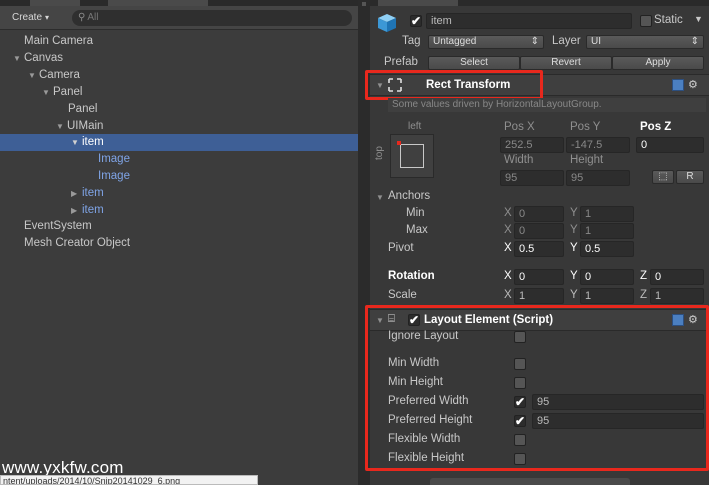 The height and width of the screenshot is (485, 709). I want to click on height-label: Height, so click(587, 160).